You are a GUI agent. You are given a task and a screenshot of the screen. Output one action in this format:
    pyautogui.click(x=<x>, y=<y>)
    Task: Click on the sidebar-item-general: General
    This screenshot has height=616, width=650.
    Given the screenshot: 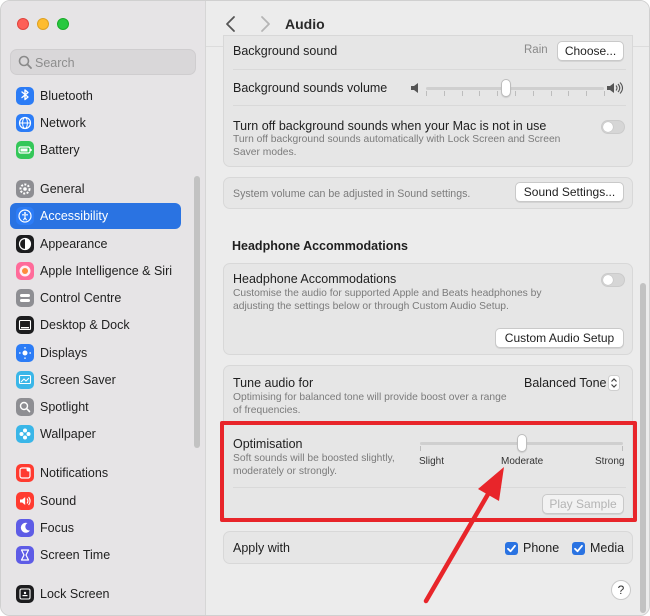 What is the action you would take?
    pyautogui.click(x=95, y=189)
    